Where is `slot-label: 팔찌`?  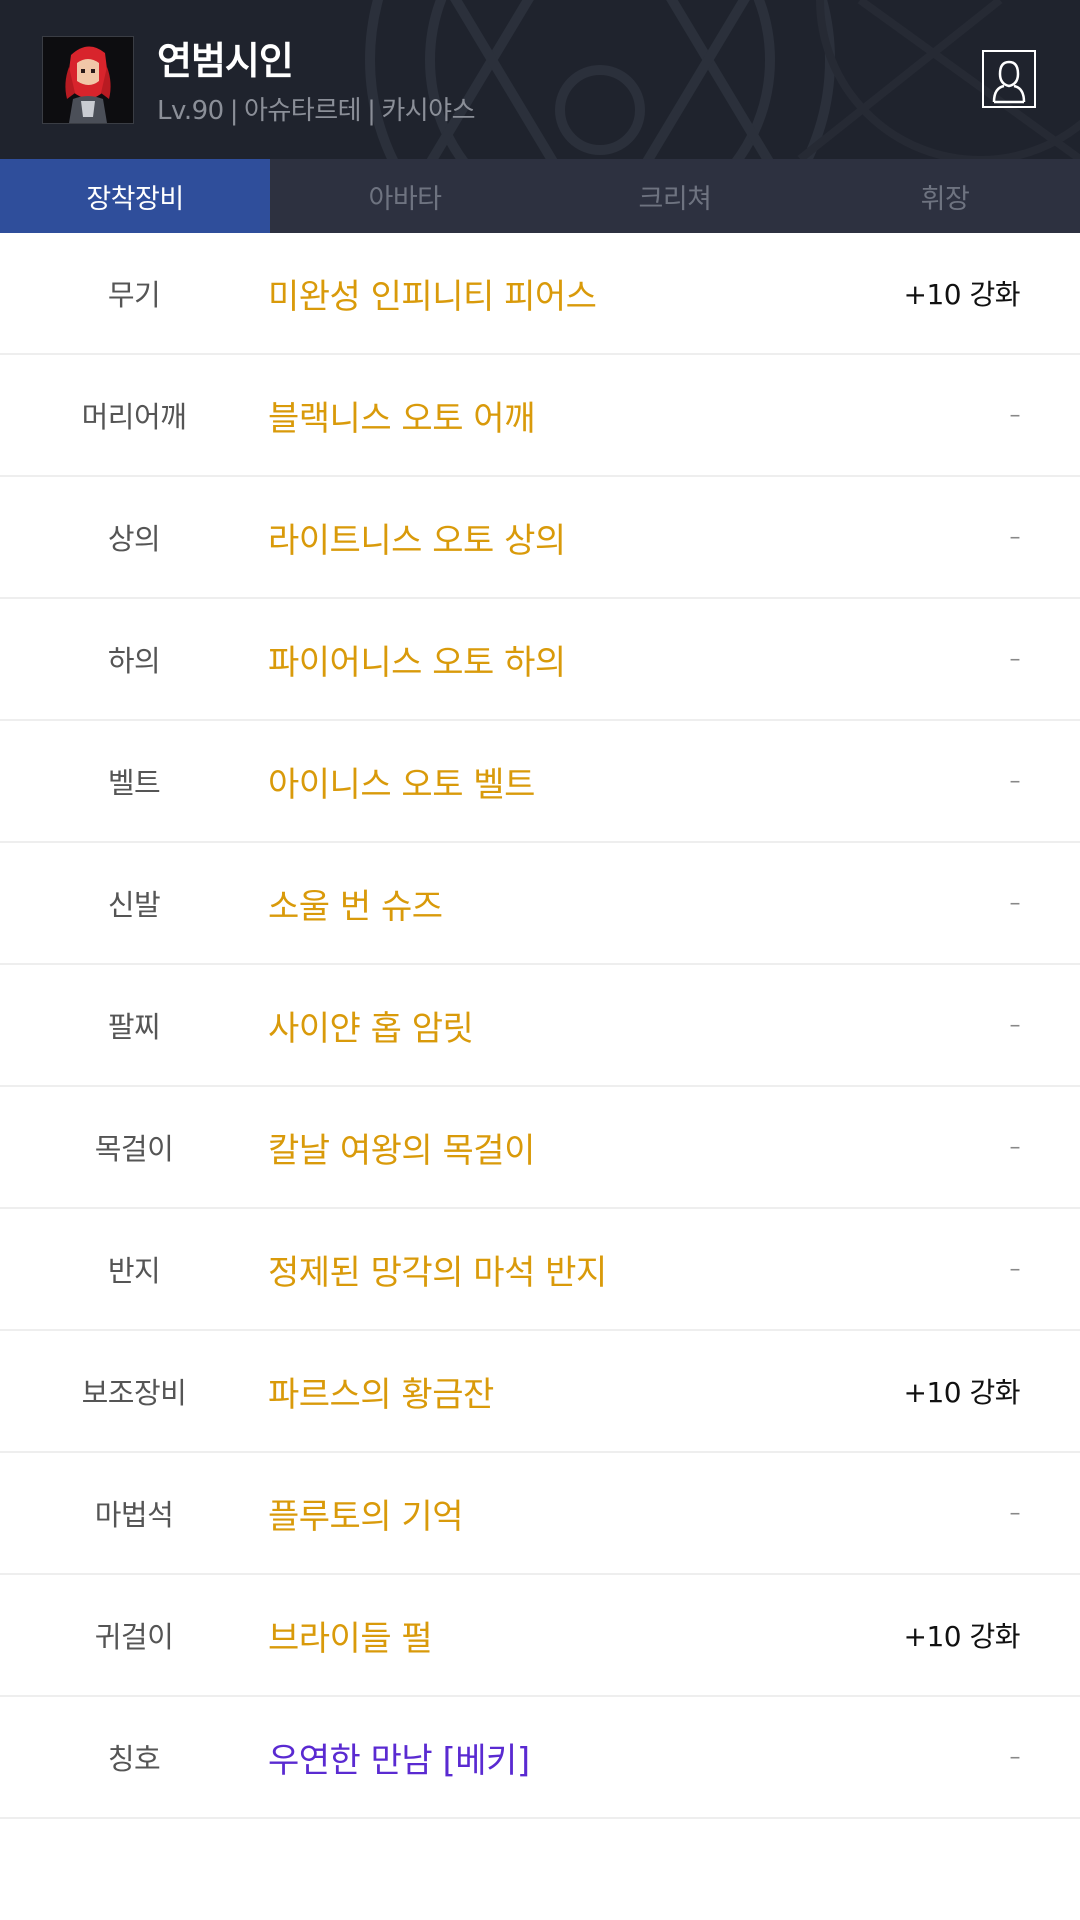 slot-label: 팔찌 is located at coordinates (134, 1027).